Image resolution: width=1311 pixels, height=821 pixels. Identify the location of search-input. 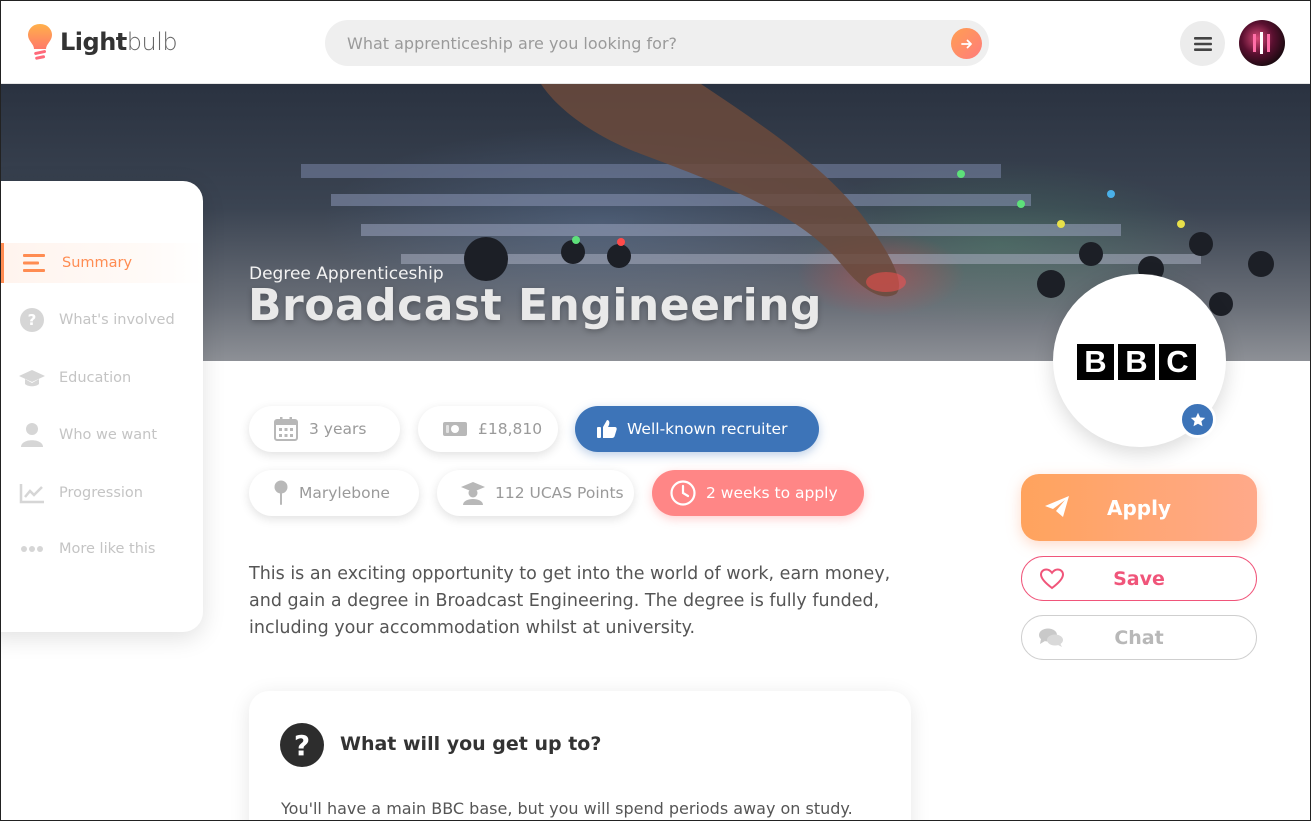
(642, 43).